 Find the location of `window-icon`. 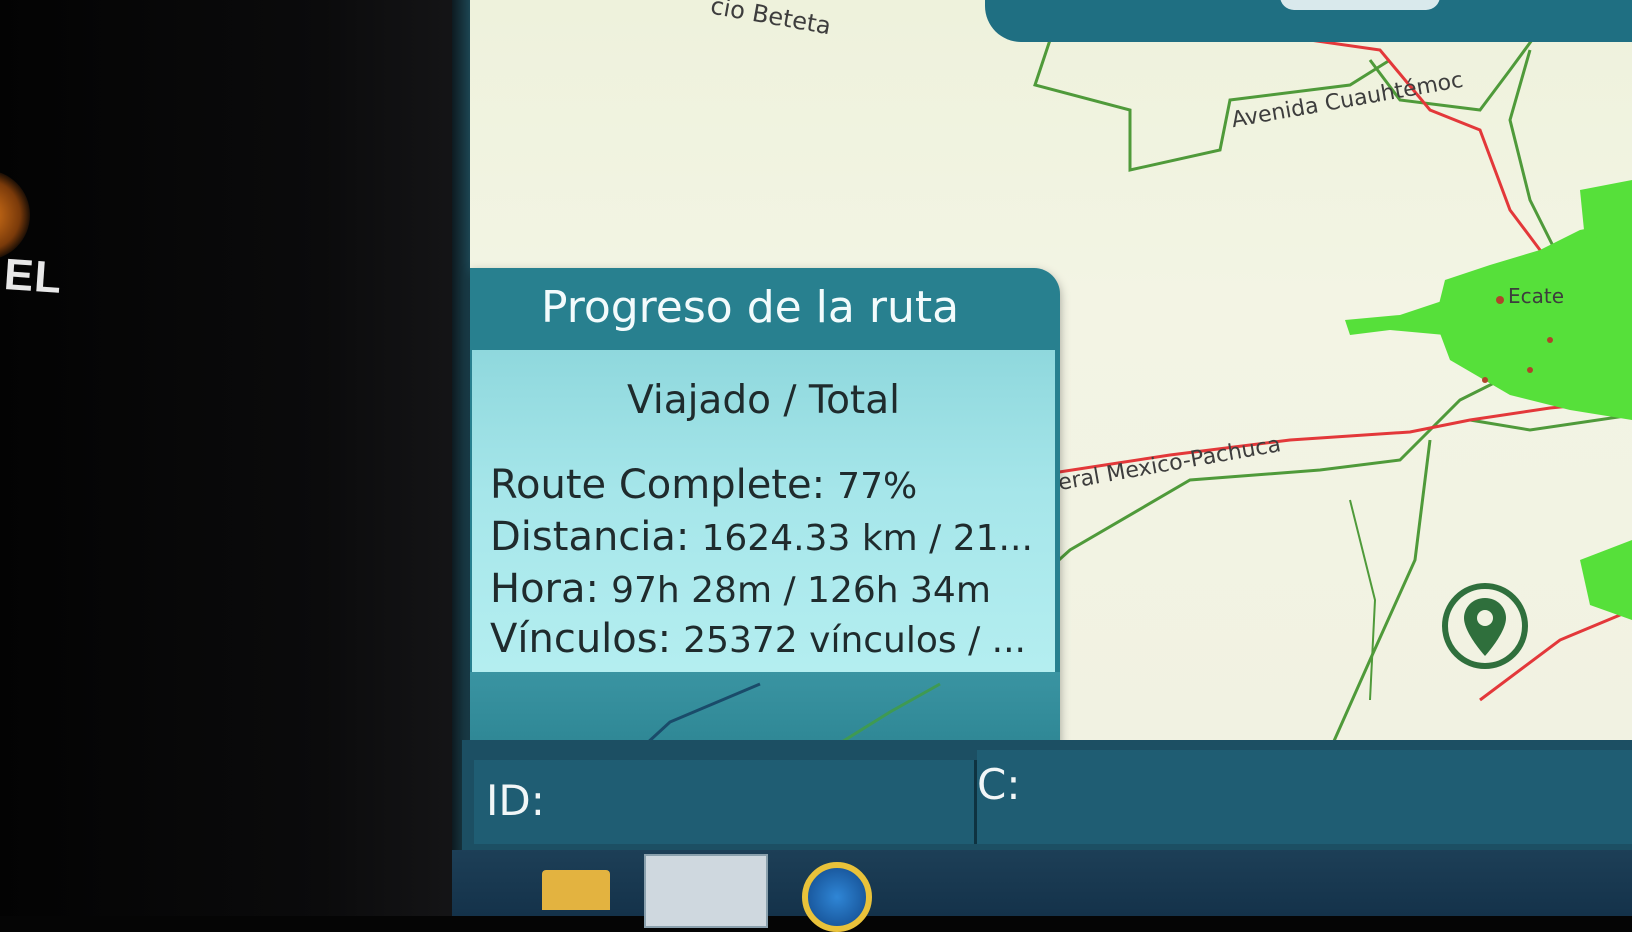

window-icon is located at coordinates (706, 891).